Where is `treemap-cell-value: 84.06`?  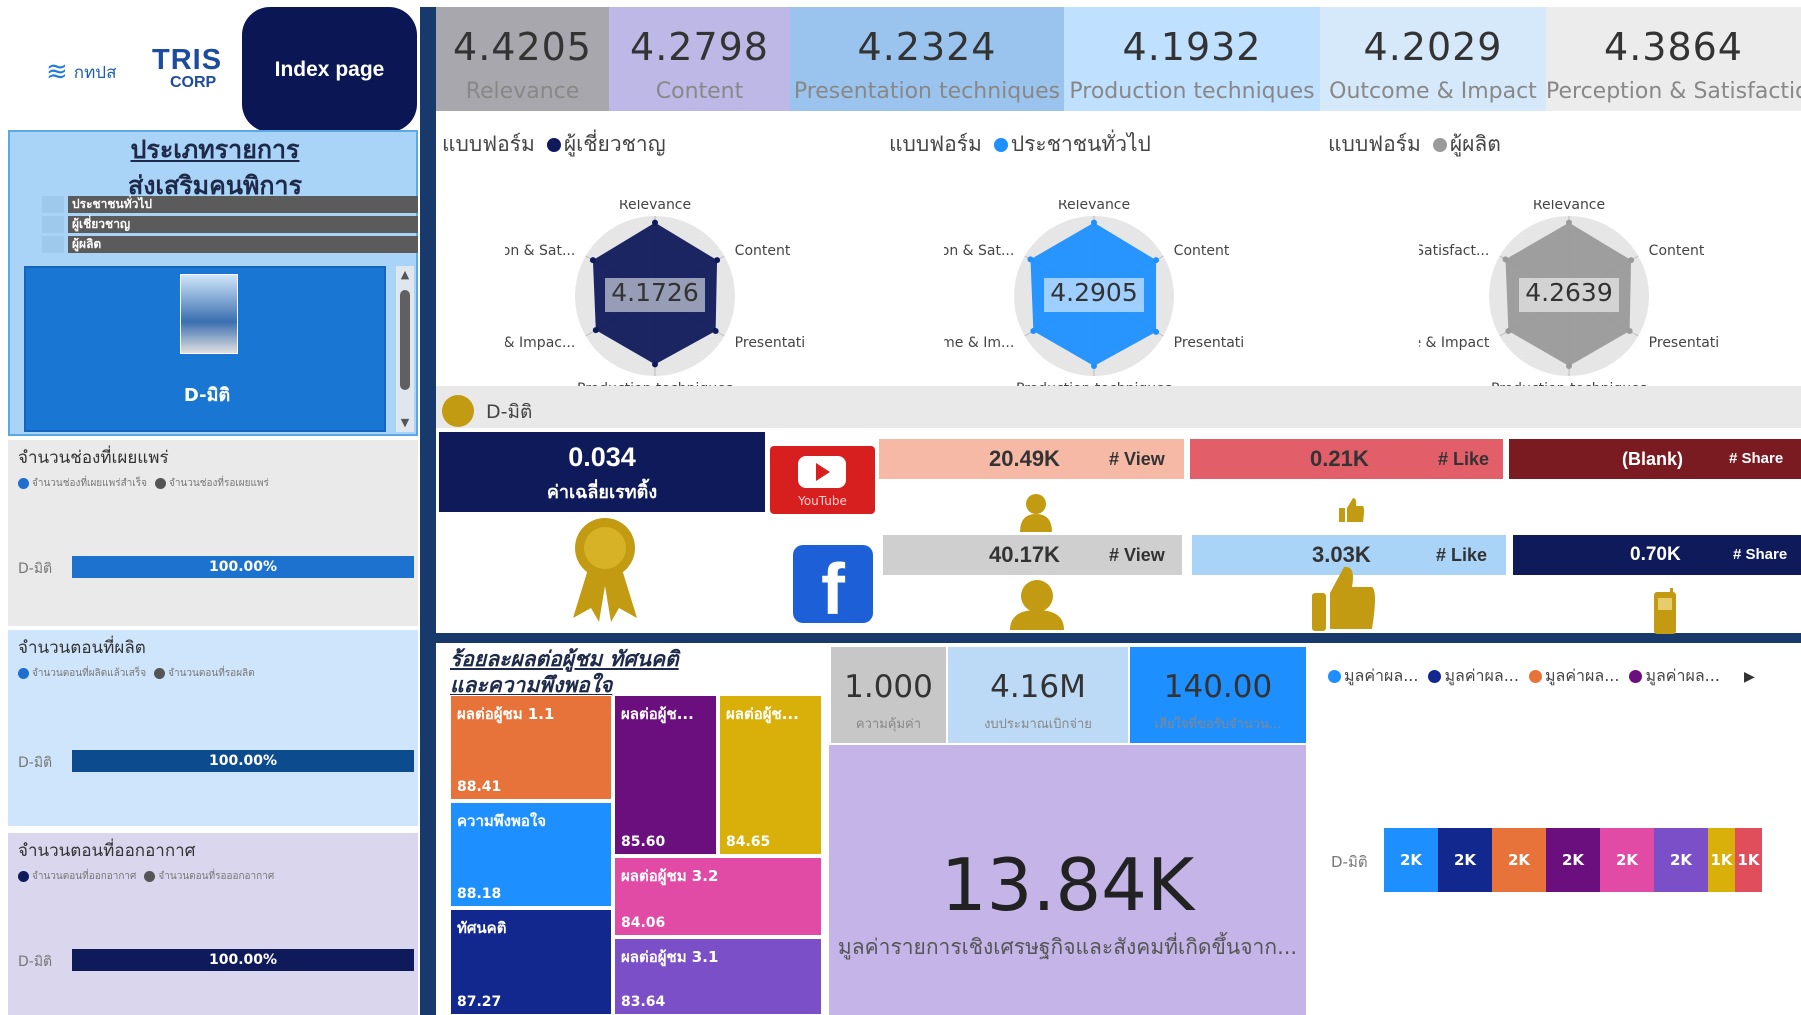 treemap-cell-value: 84.06 is located at coordinates (643, 923).